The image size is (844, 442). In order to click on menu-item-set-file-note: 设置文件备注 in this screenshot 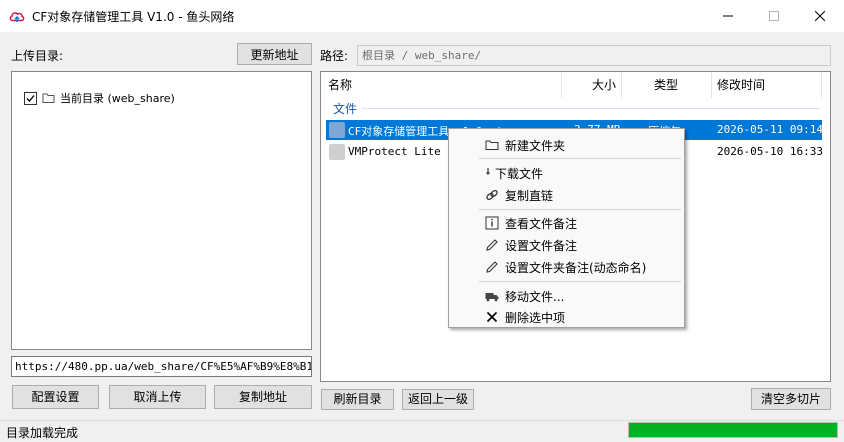, I will do `click(566, 244)`.